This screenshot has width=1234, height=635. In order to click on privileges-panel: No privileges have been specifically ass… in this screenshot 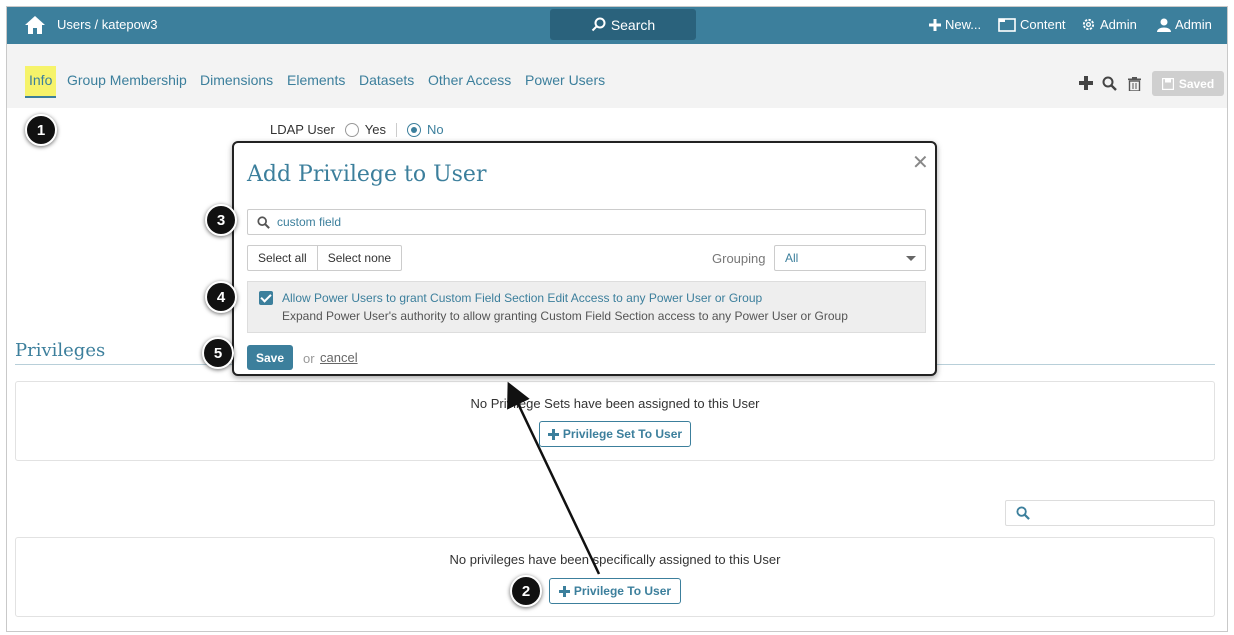, I will do `click(615, 577)`.